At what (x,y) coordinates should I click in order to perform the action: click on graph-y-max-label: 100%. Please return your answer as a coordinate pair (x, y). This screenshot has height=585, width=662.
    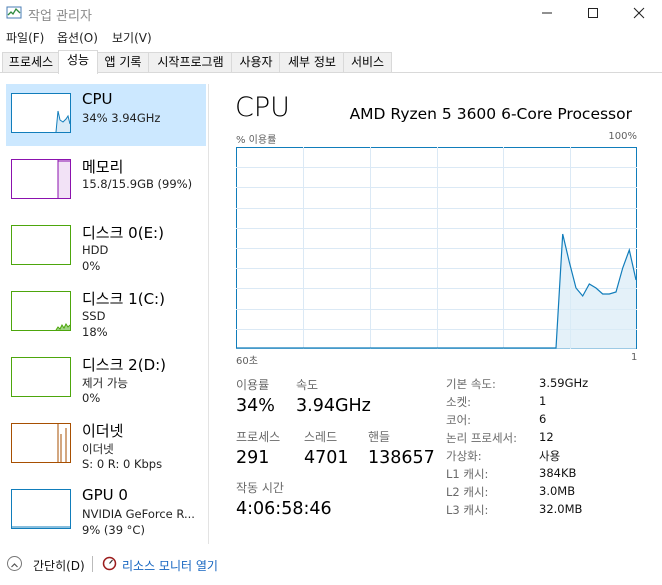
    Looking at the image, I should click on (622, 136).